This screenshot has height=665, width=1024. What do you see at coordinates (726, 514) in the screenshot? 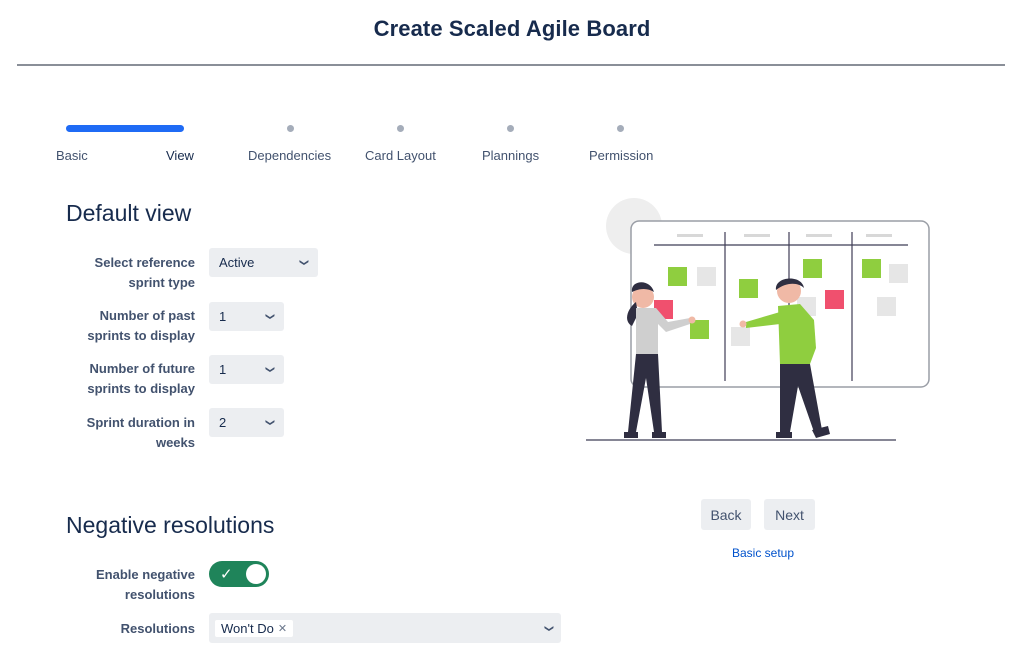
I see `back-button: Back` at bounding box center [726, 514].